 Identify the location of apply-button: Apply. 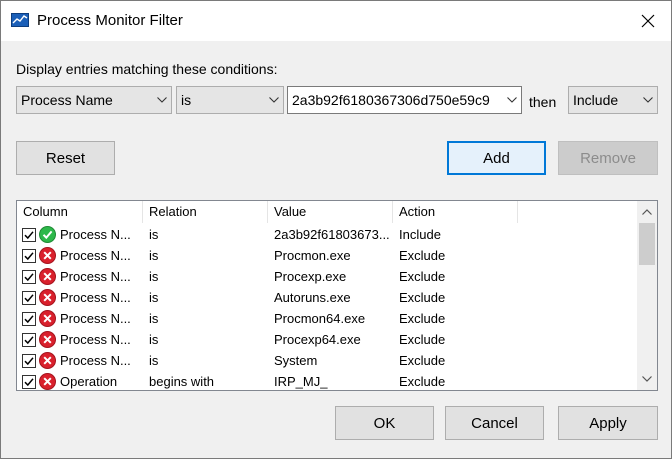
(608, 423).